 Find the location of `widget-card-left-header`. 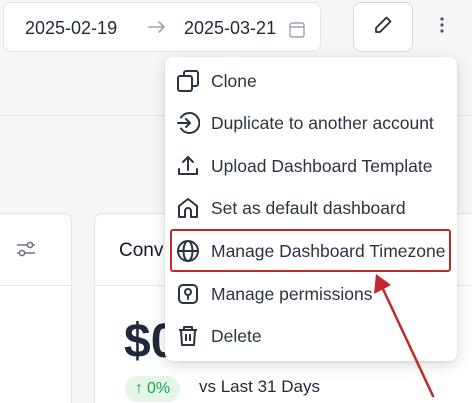

widget-card-left-header is located at coordinates (35, 250).